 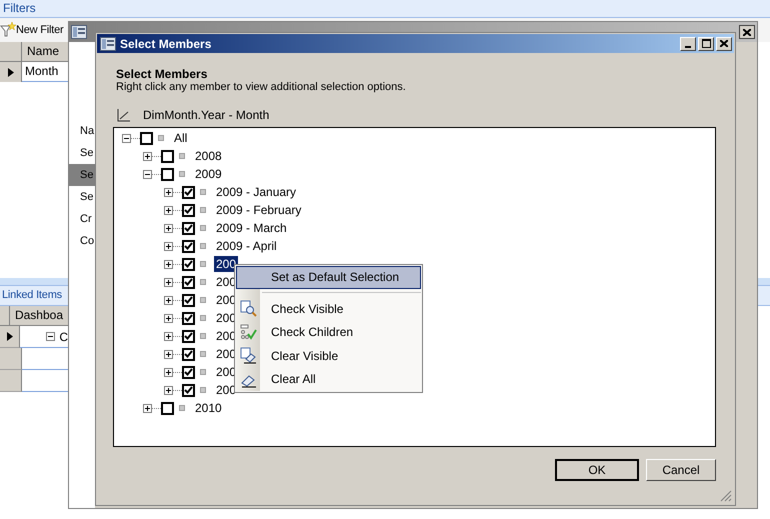 I want to click on dialog-heading: Select Members, so click(x=162, y=74).